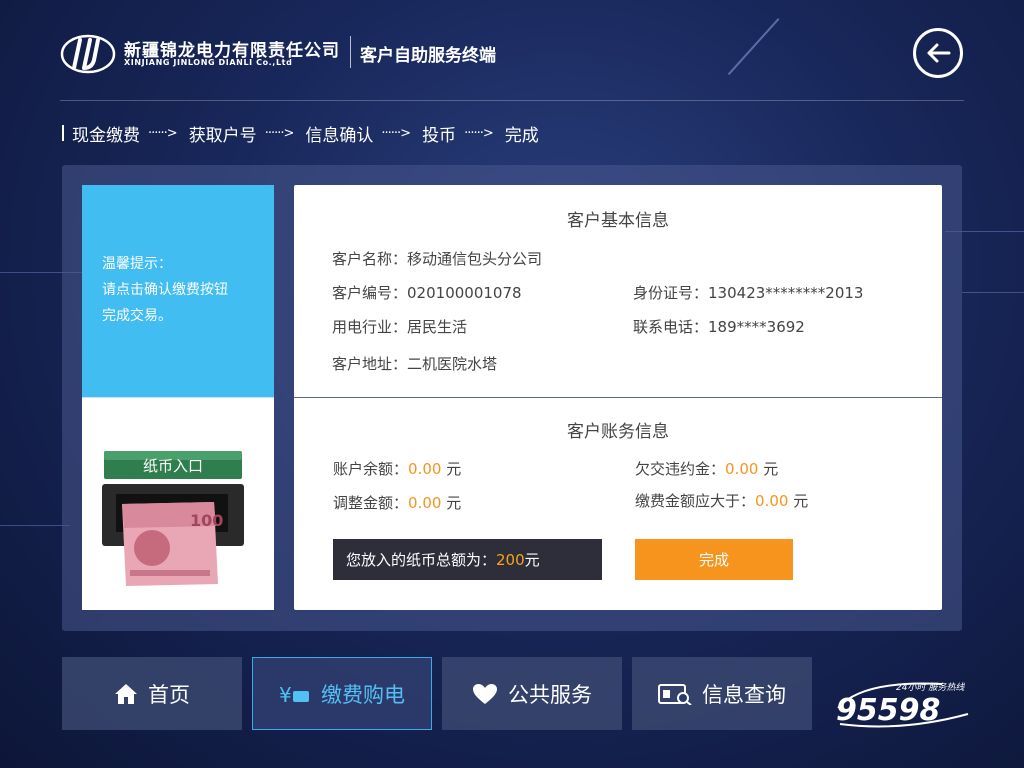  I want to click on company-logo-icon, so click(88, 54).